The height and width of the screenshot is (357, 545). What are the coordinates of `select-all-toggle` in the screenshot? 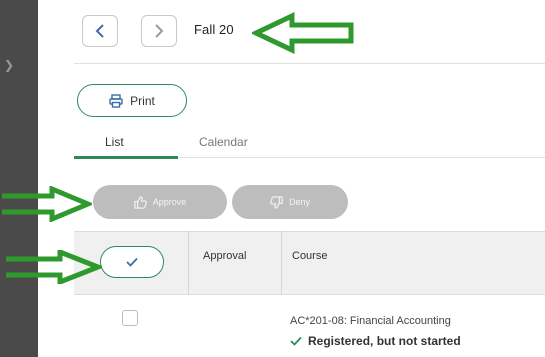 It's located at (132, 262).